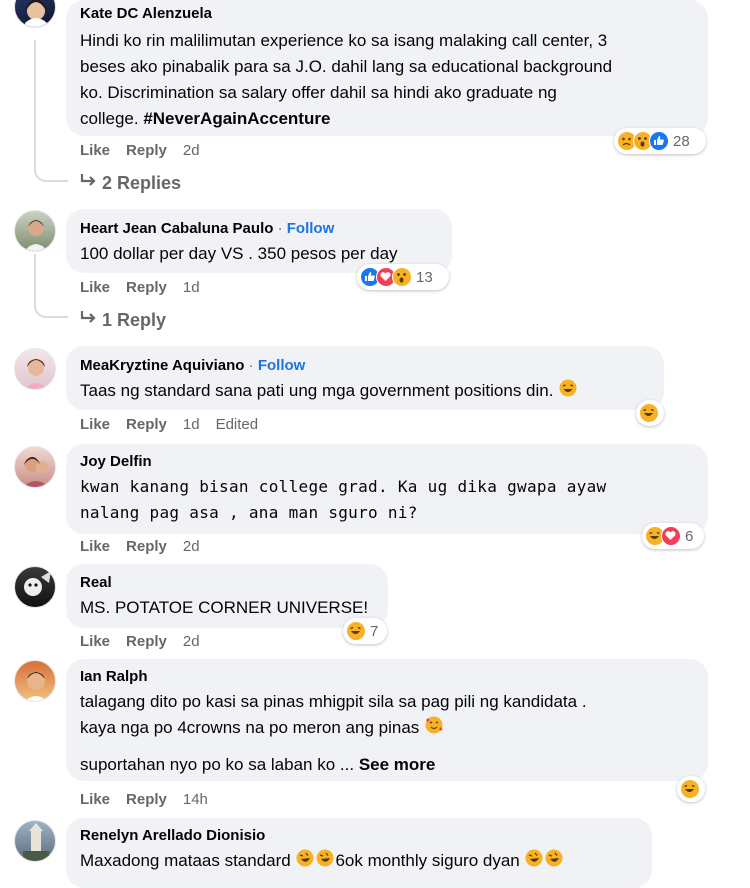 The image size is (750, 888). I want to click on love-reaction-icon, so click(671, 536).